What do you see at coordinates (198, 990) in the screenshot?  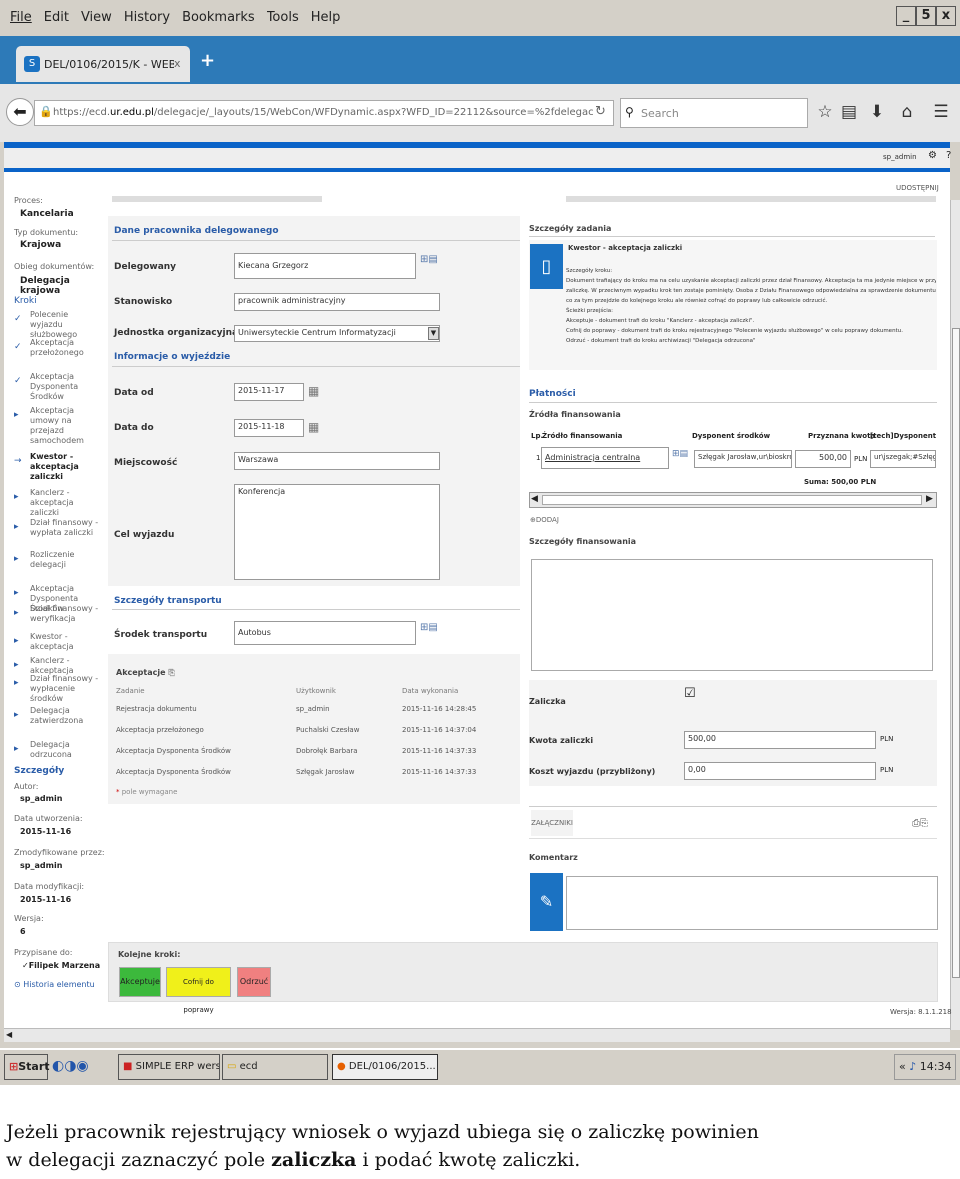 I see `cofnij-button: Cofnij do poprawy` at bounding box center [198, 990].